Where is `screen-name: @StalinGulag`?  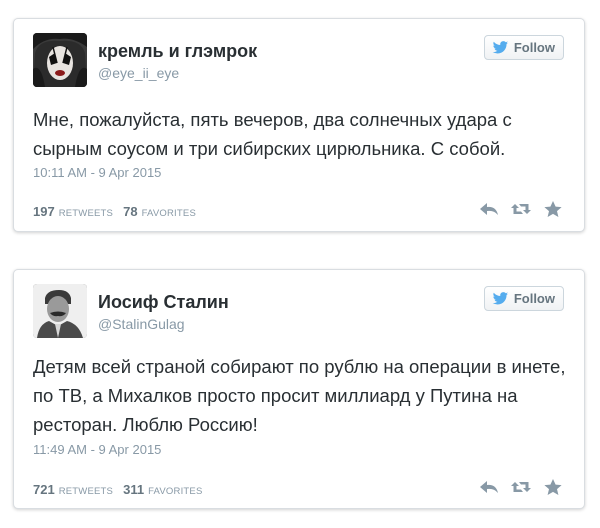
screen-name: @StalinGulag is located at coordinates (141, 324).